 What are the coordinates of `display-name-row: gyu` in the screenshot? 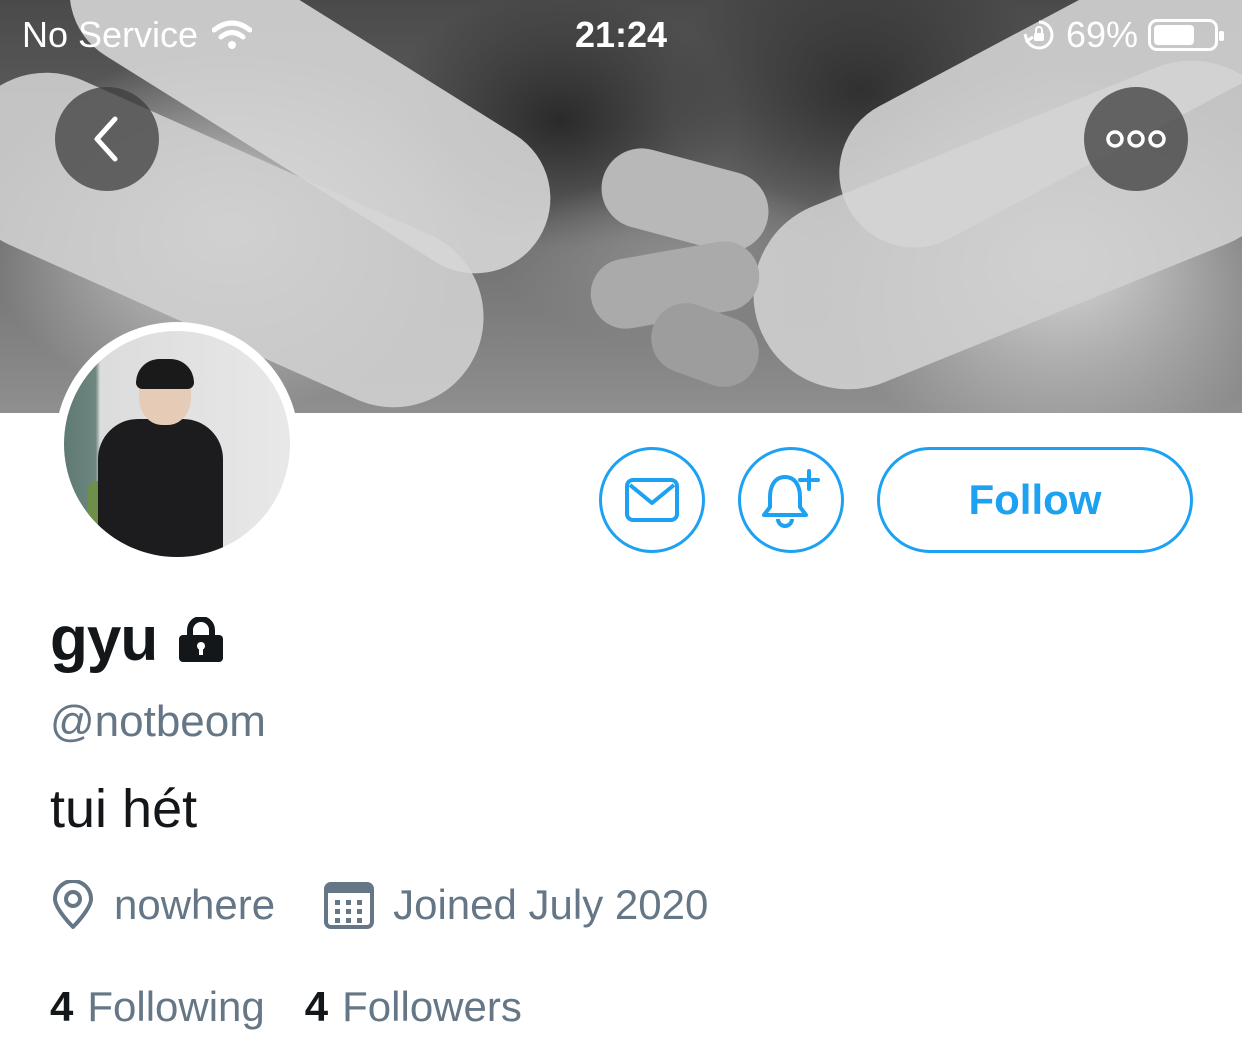 It's located at (138, 639).